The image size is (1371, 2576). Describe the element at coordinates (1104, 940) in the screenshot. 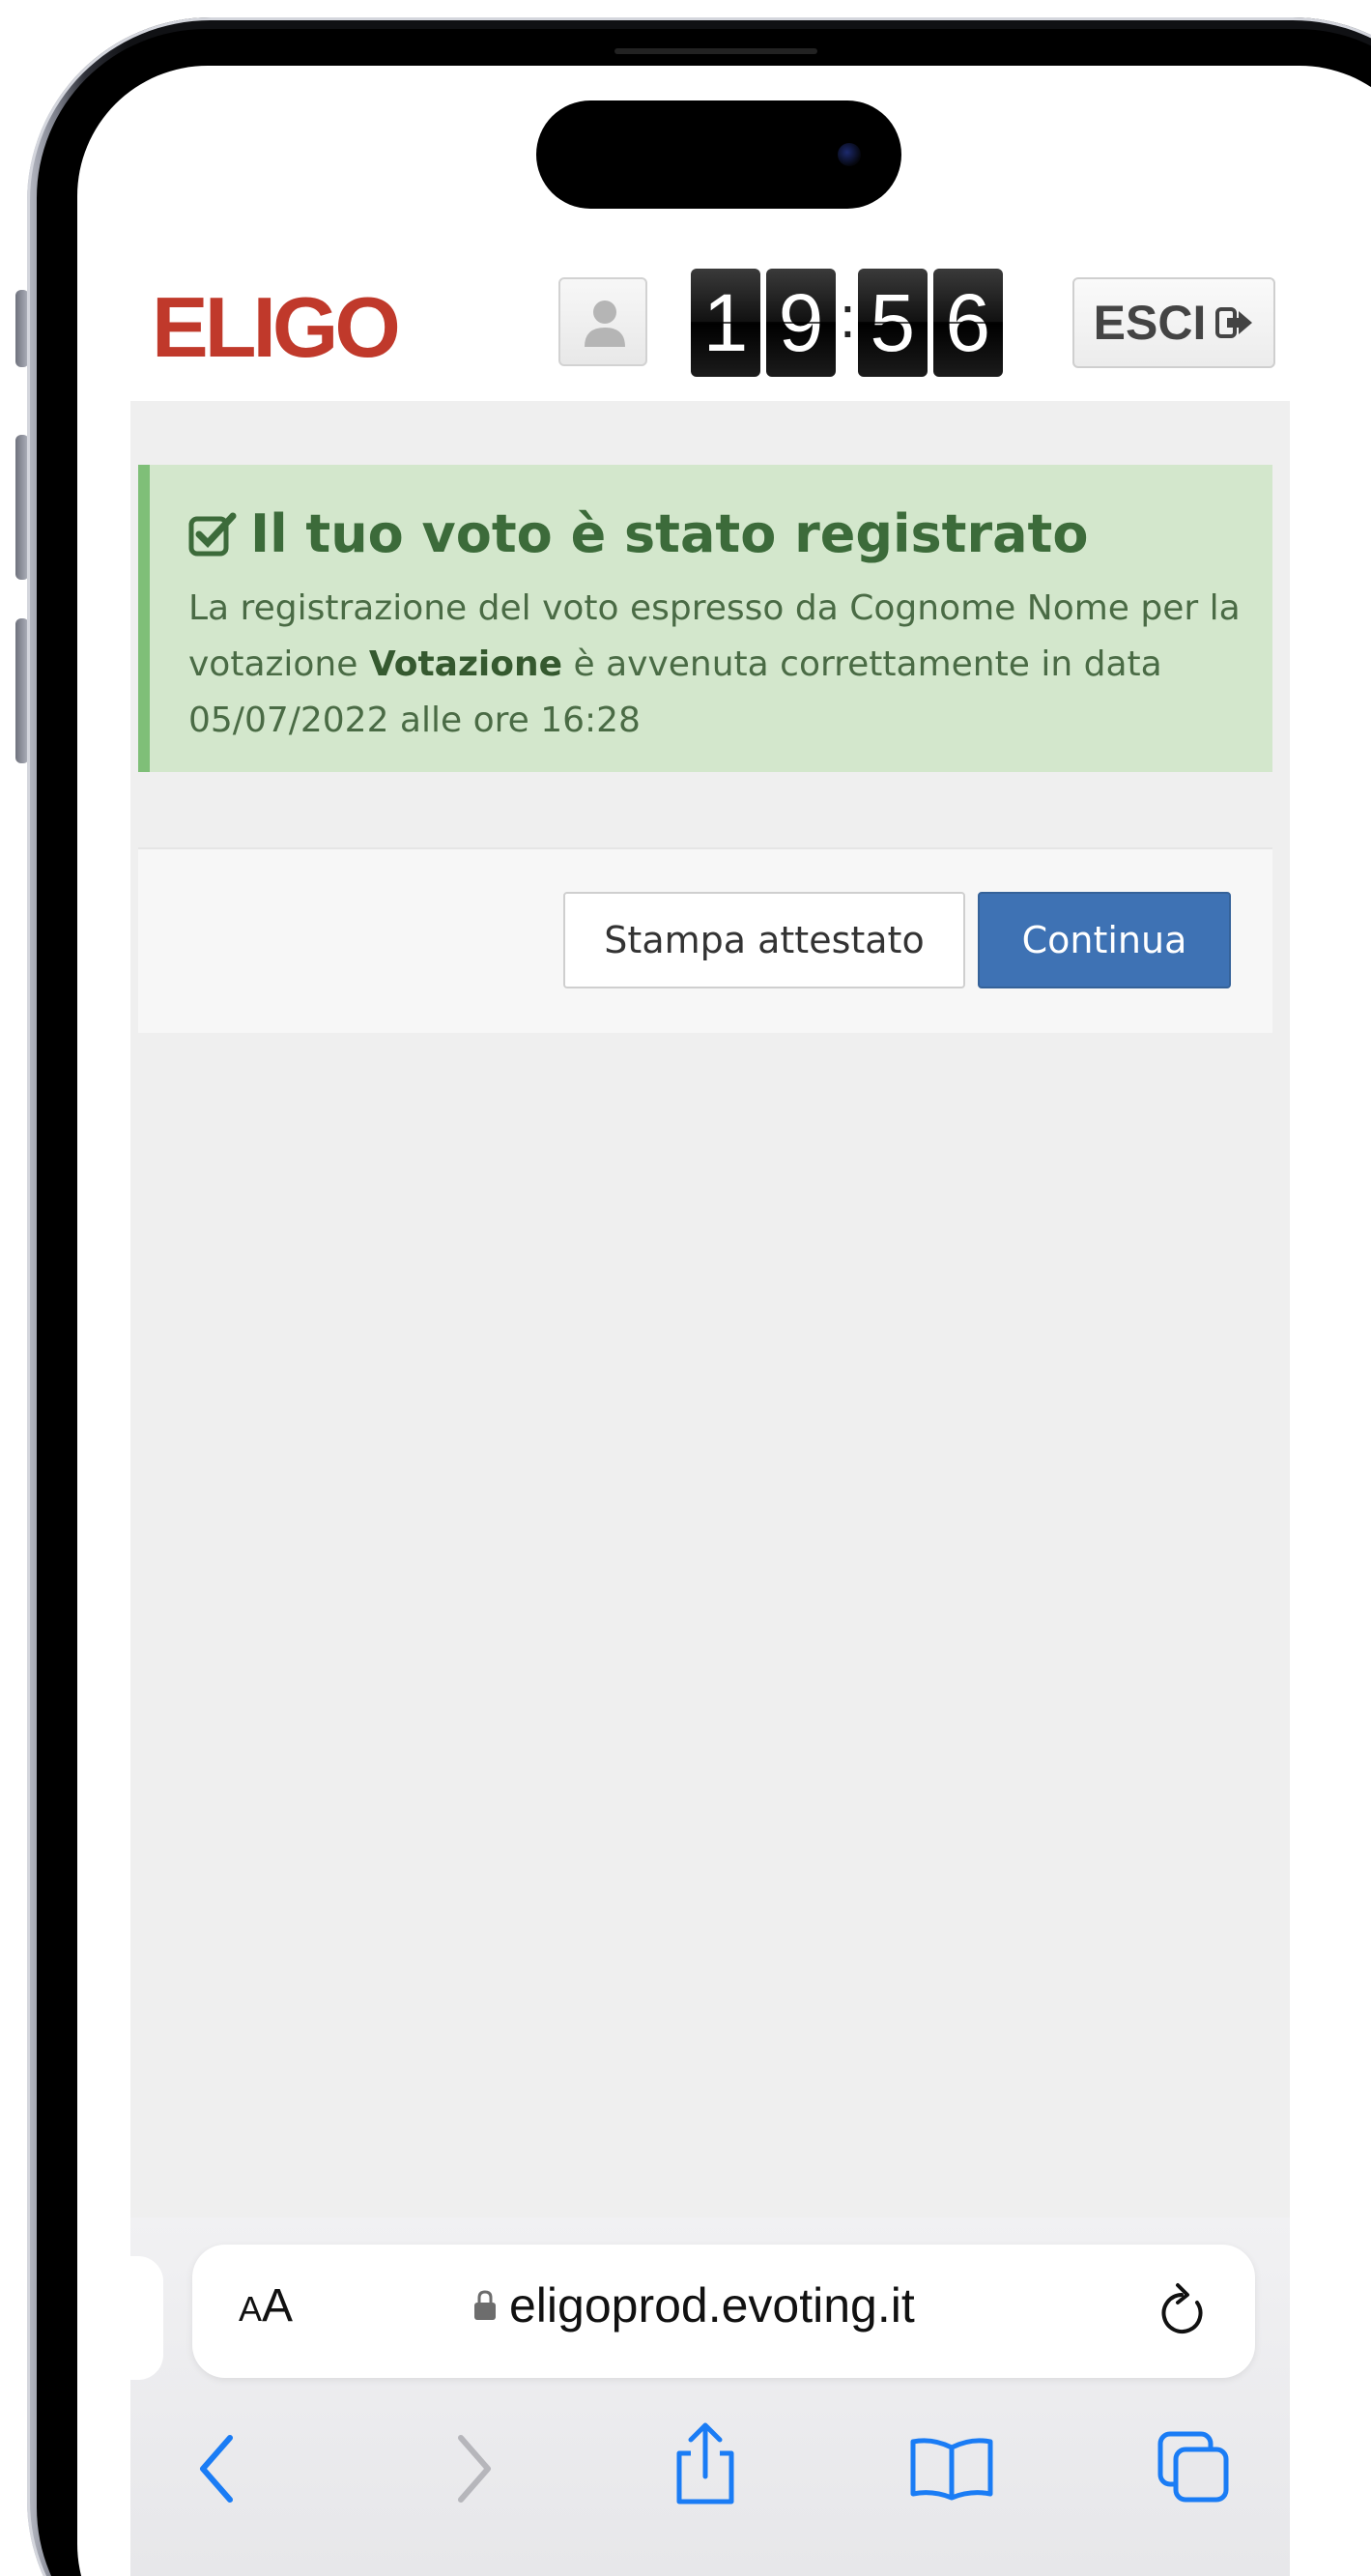

I see `continue-button: Continua` at that location.